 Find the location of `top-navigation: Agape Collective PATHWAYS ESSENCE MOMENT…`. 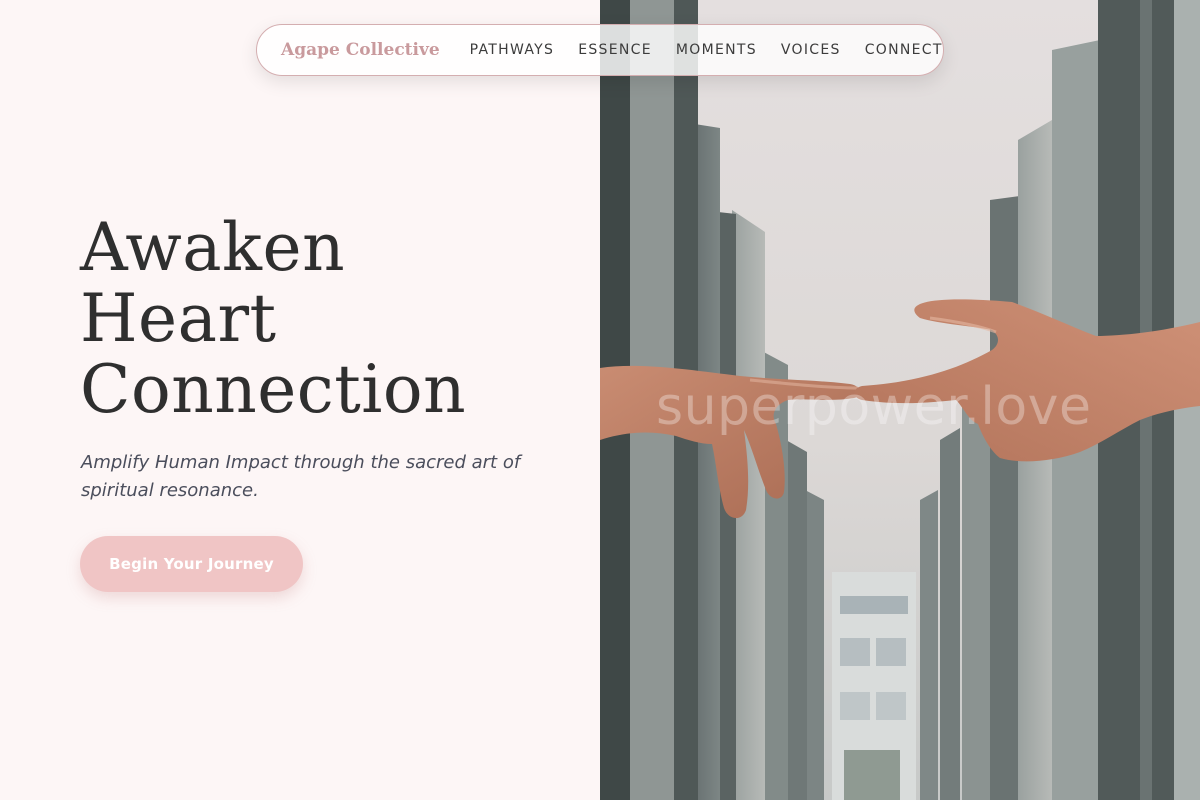

top-navigation: Agape Collective PATHWAYS ESSENCE MOMENT… is located at coordinates (600, 50).